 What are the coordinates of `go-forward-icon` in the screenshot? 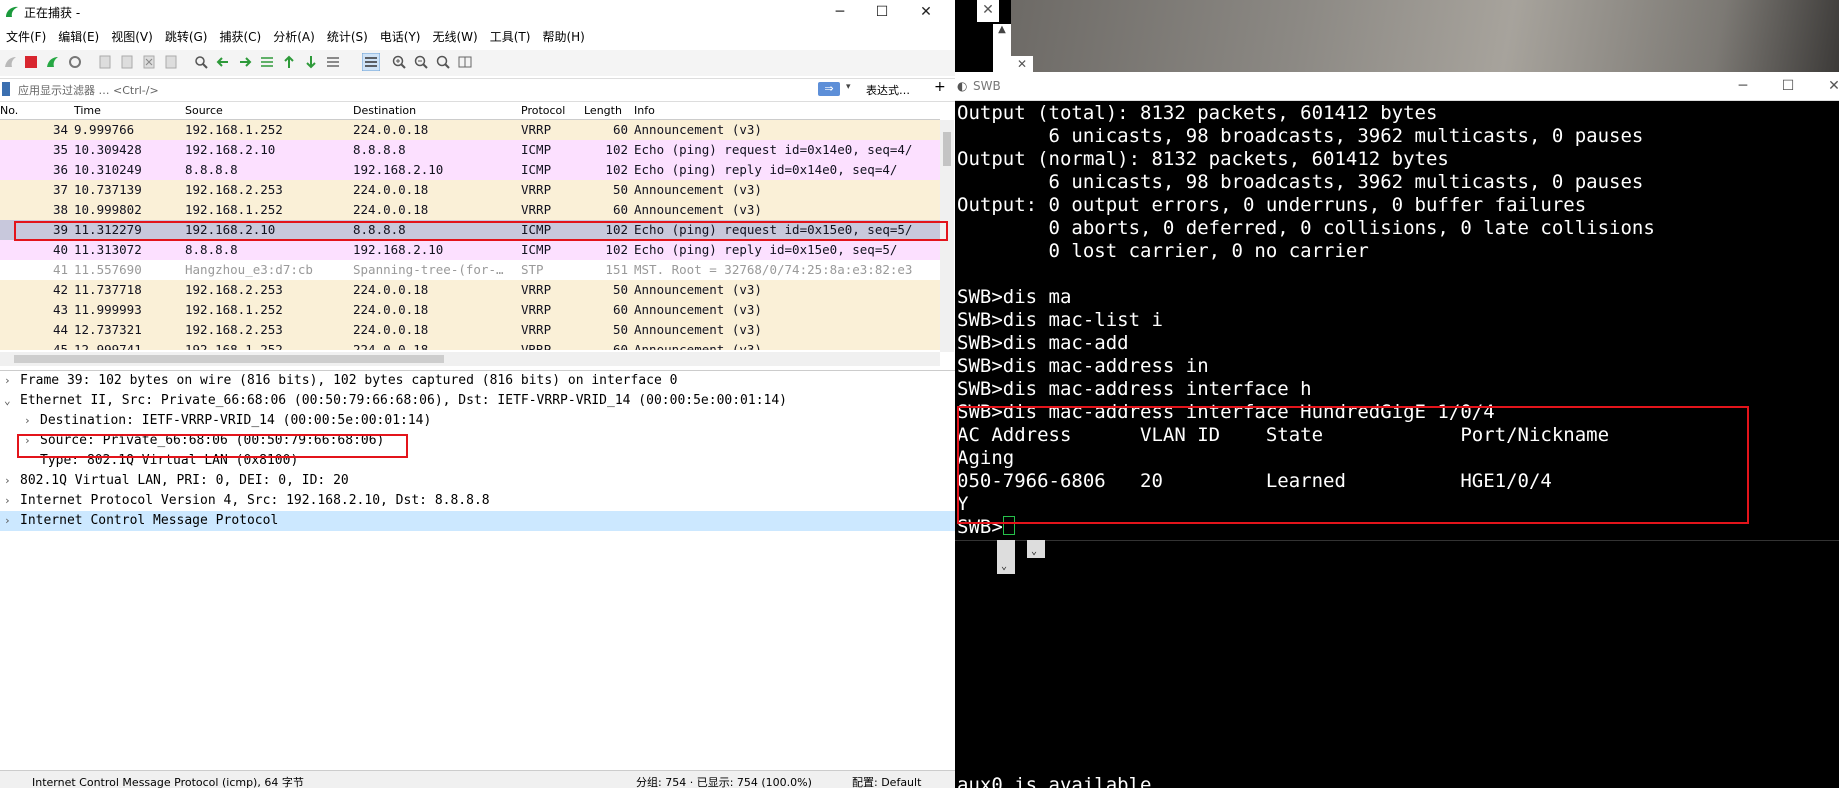 It's located at (245, 62).